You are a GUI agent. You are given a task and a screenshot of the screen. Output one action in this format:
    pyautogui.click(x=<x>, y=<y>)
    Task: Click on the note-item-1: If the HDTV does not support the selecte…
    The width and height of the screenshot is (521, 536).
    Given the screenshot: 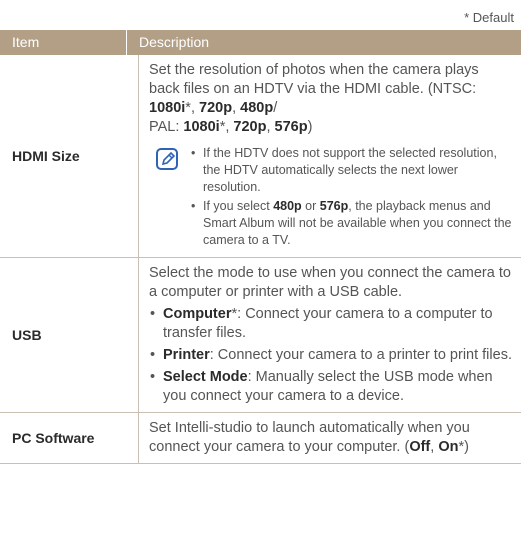 What is the action you would take?
    pyautogui.click(x=352, y=170)
    